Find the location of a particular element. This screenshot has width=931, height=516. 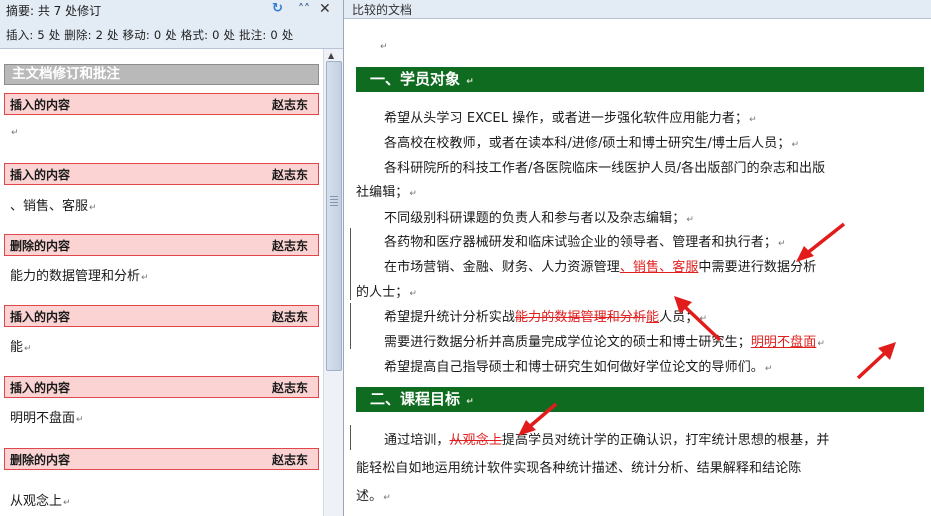

revision-stats: 插入: 5 处 删除: 2 处 移动: 0 处 格式: 0 处 批注: 0 处 is located at coordinates (150, 35).